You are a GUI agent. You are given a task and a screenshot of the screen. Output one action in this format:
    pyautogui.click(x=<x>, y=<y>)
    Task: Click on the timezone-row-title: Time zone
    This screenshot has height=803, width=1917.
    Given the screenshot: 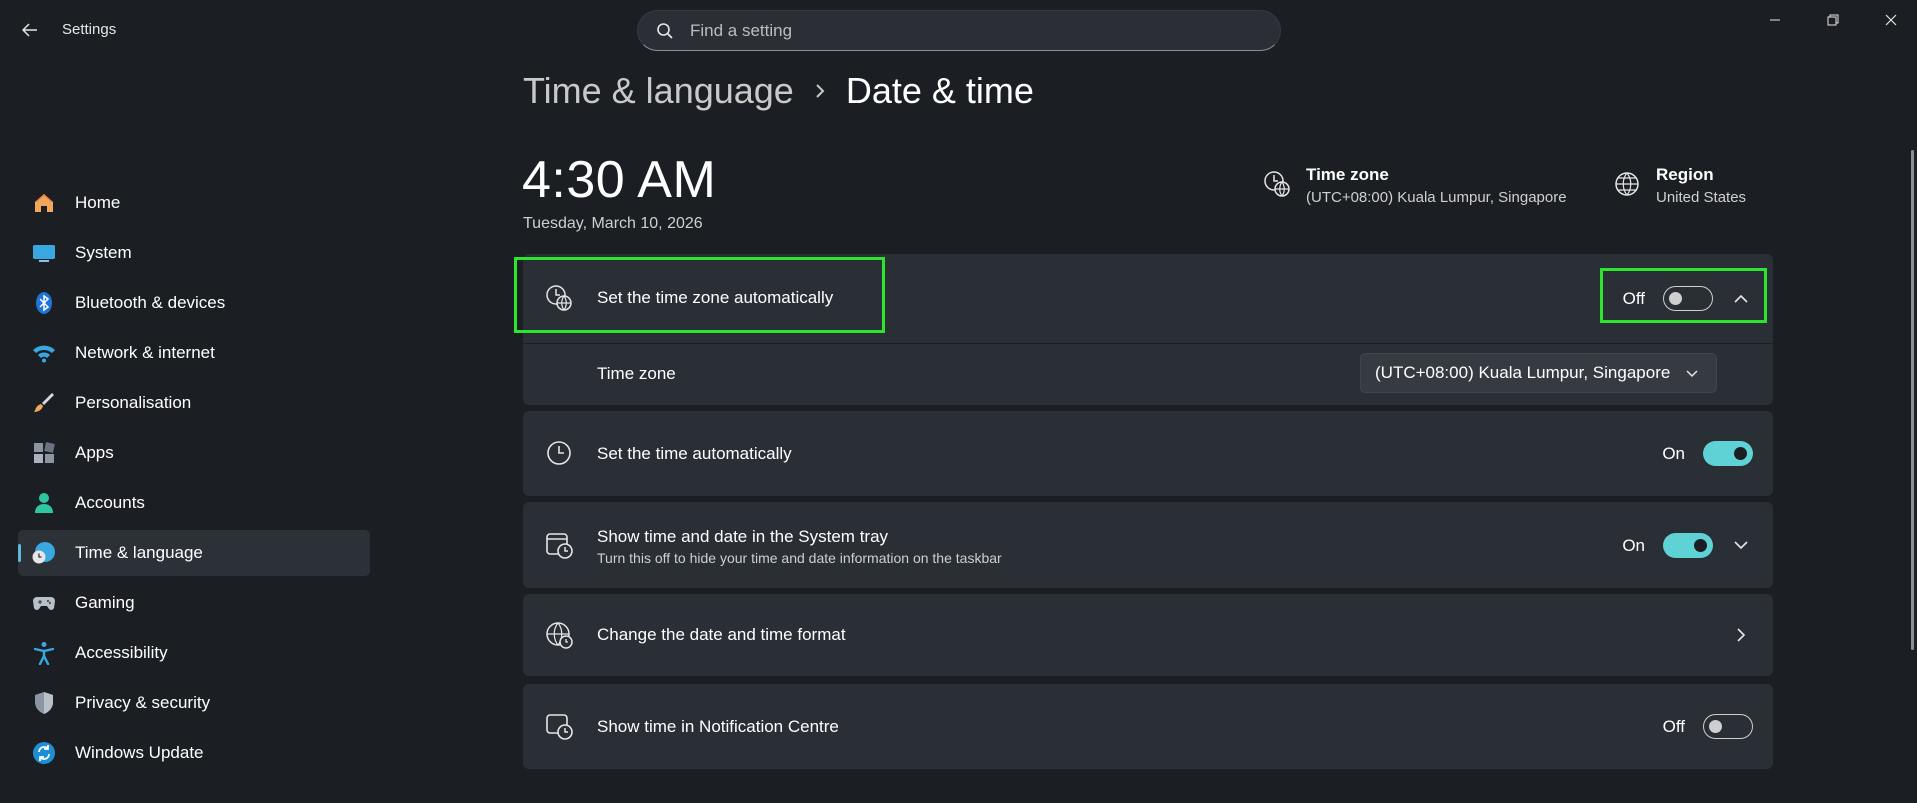 What is the action you would take?
    pyautogui.click(x=636, y=373)
    